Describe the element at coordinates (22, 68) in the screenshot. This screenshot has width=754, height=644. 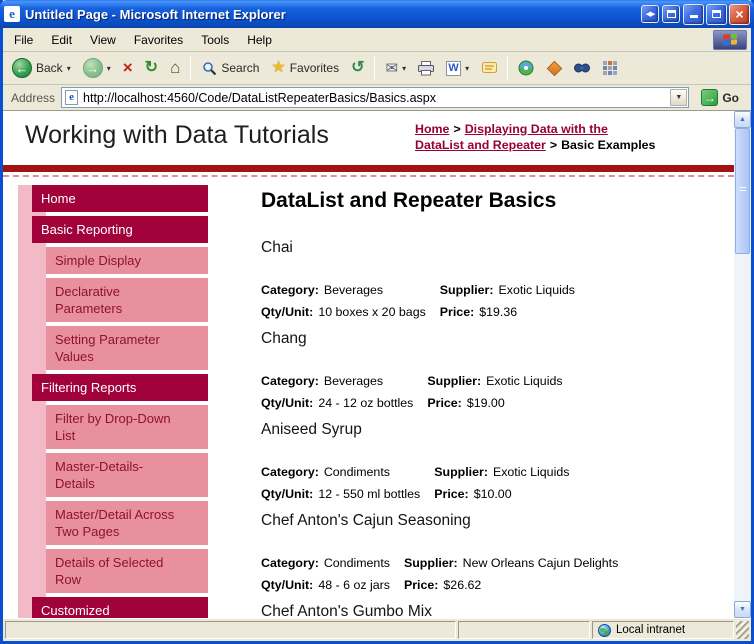
I see `back-icon: ←` at that location.